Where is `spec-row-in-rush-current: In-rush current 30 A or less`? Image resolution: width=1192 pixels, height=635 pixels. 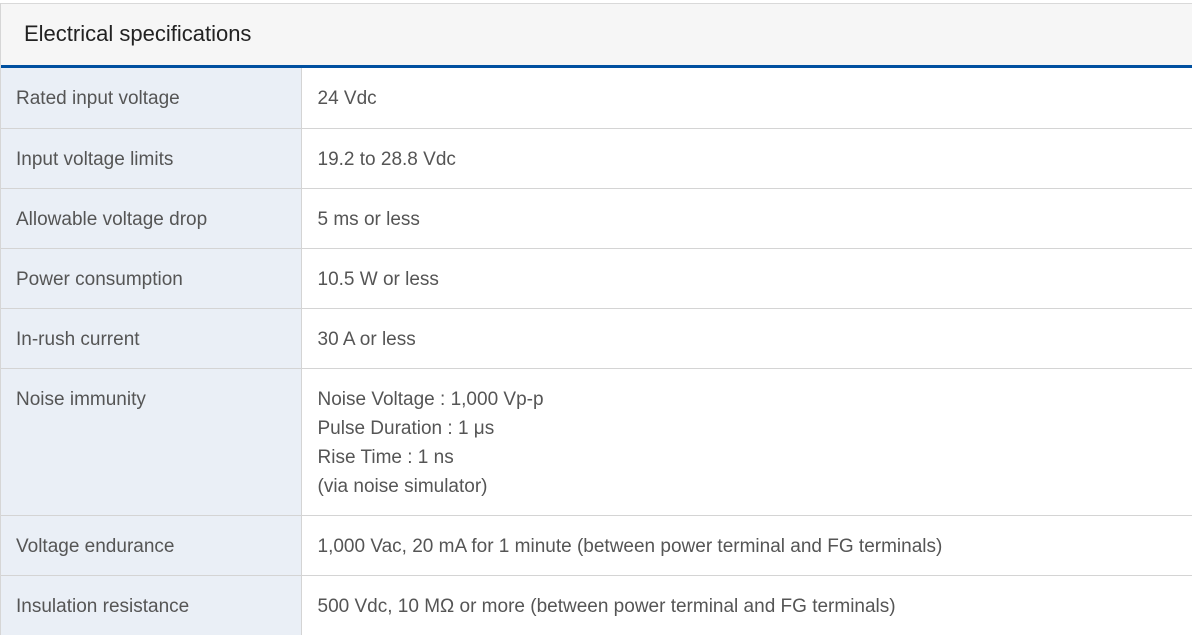
spec-row-in-rush-current: In-rush current 30 A or less is located at coordinates (596, 338).